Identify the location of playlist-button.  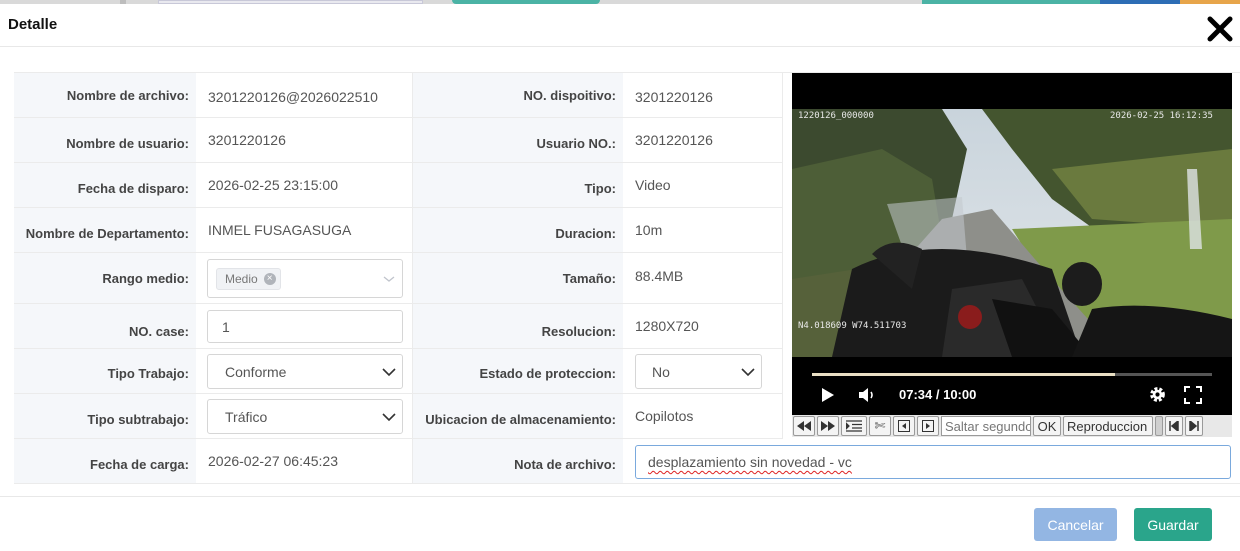
(854, 426).